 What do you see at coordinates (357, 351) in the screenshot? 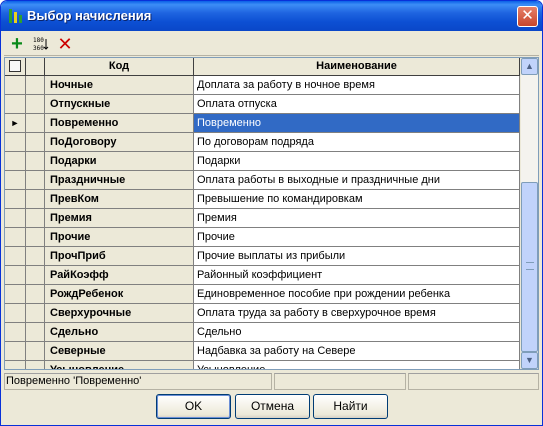
I see `name-cell: Надбавка за работу на Севере` at bounding box center [357, 351].